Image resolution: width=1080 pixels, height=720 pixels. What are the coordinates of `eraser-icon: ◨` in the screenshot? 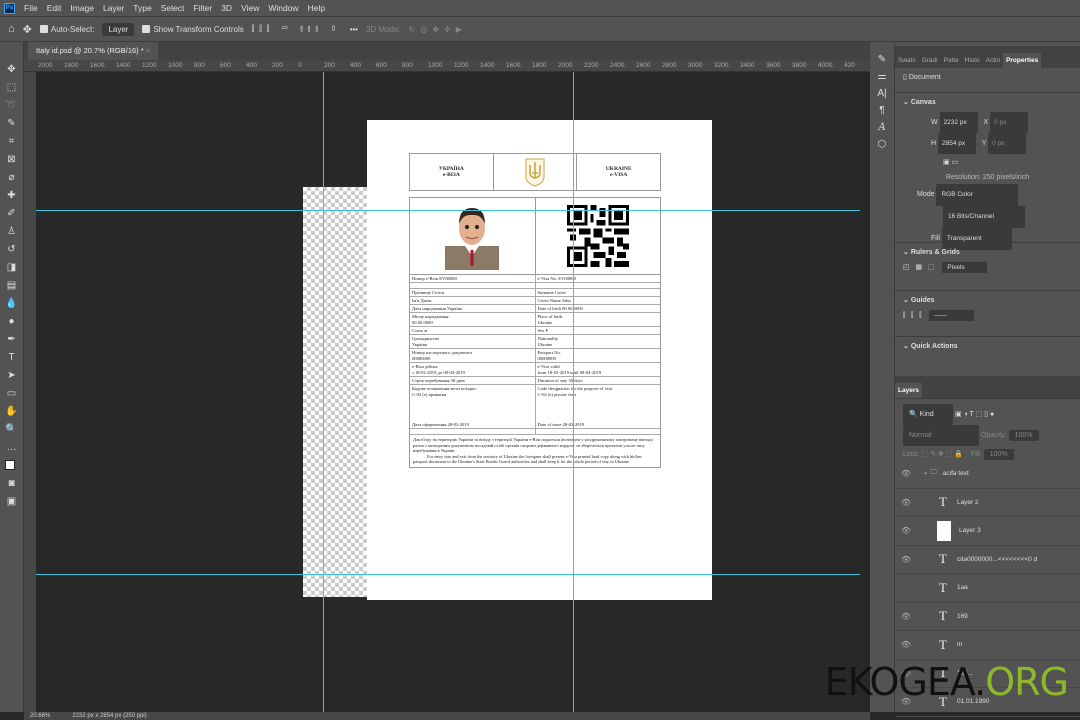 It's located at (12, 267).